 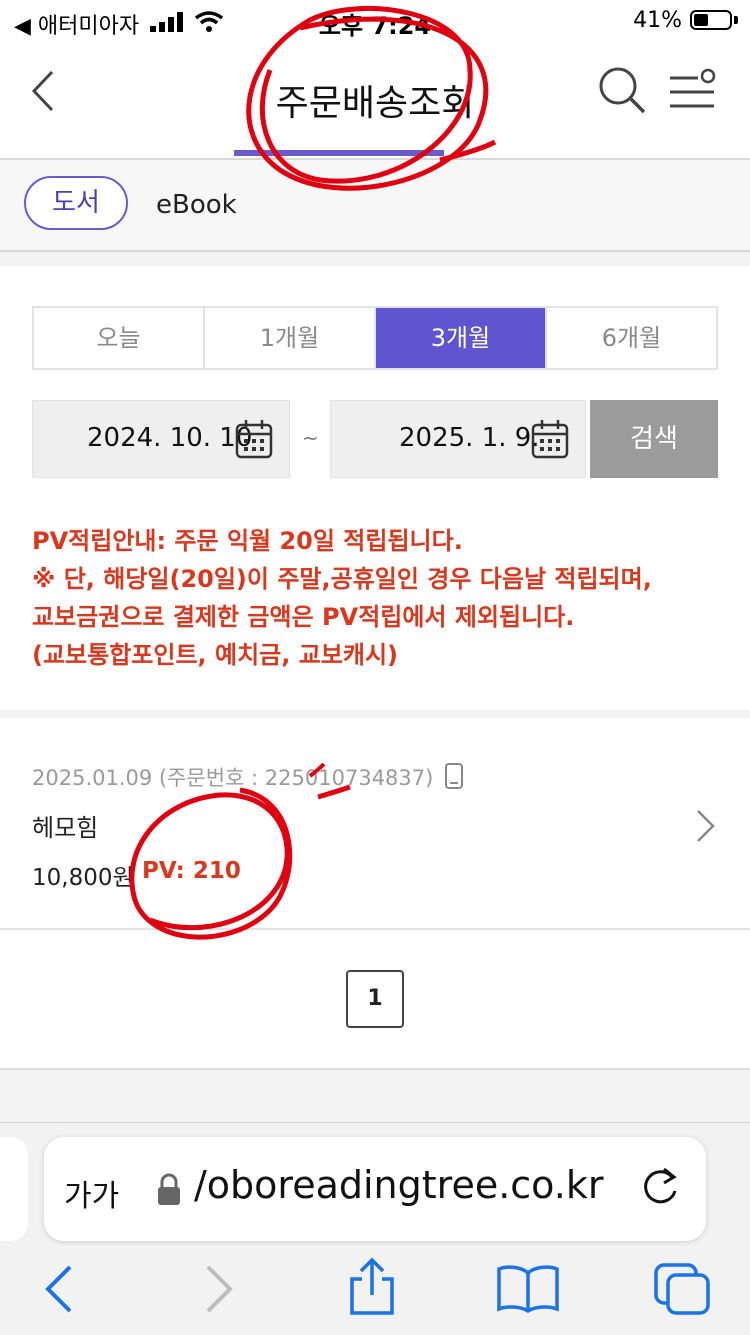 What do you see at coordinates (683, 1290) in the screenshot?
I see `tabs-icon` at bounding box center [683, 1290].